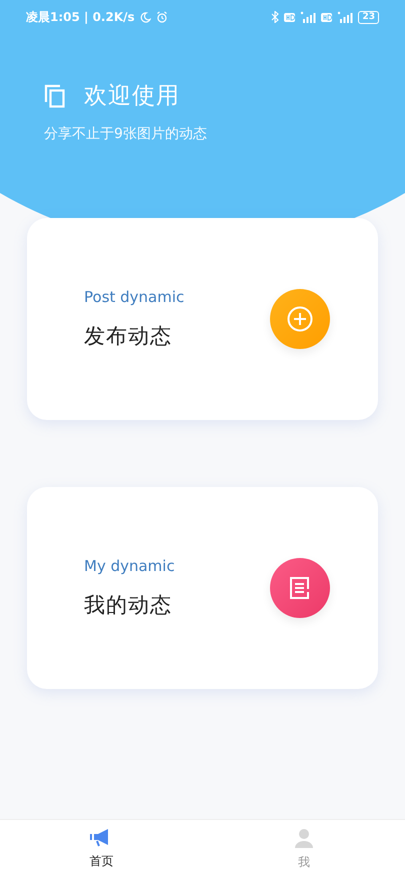 The height and width of the screenshot is (878, 405). What do you see at coordinates (132, 96) in the screenshot?
I see `welcome-title: 欢迎使用` at bounding box center [132, 96].